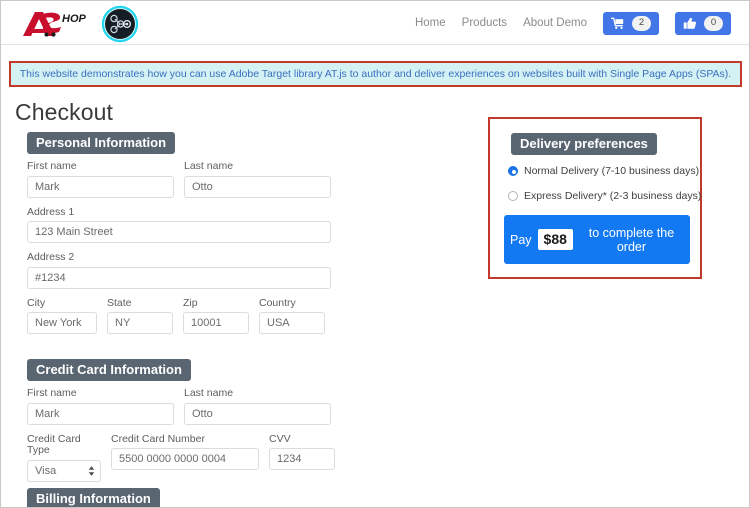 This screenshot has width=750, height=508. I want to click on address-2-input, so click(179, 277).